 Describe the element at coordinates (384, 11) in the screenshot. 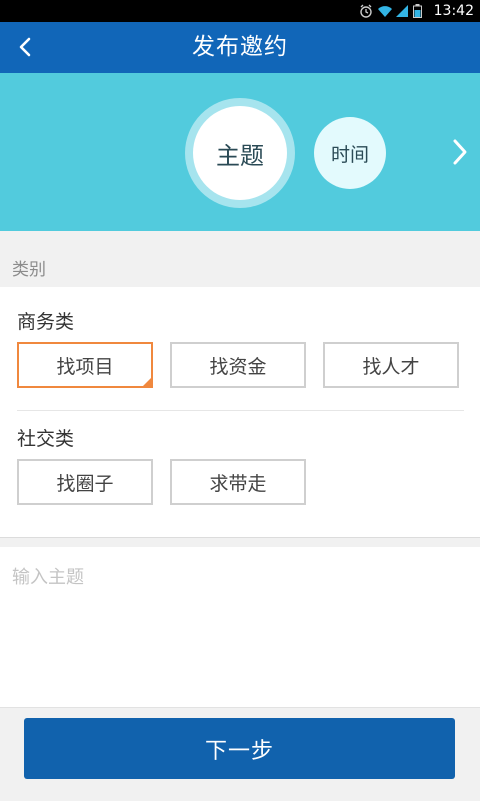

I see `wifi-icon` at that location.